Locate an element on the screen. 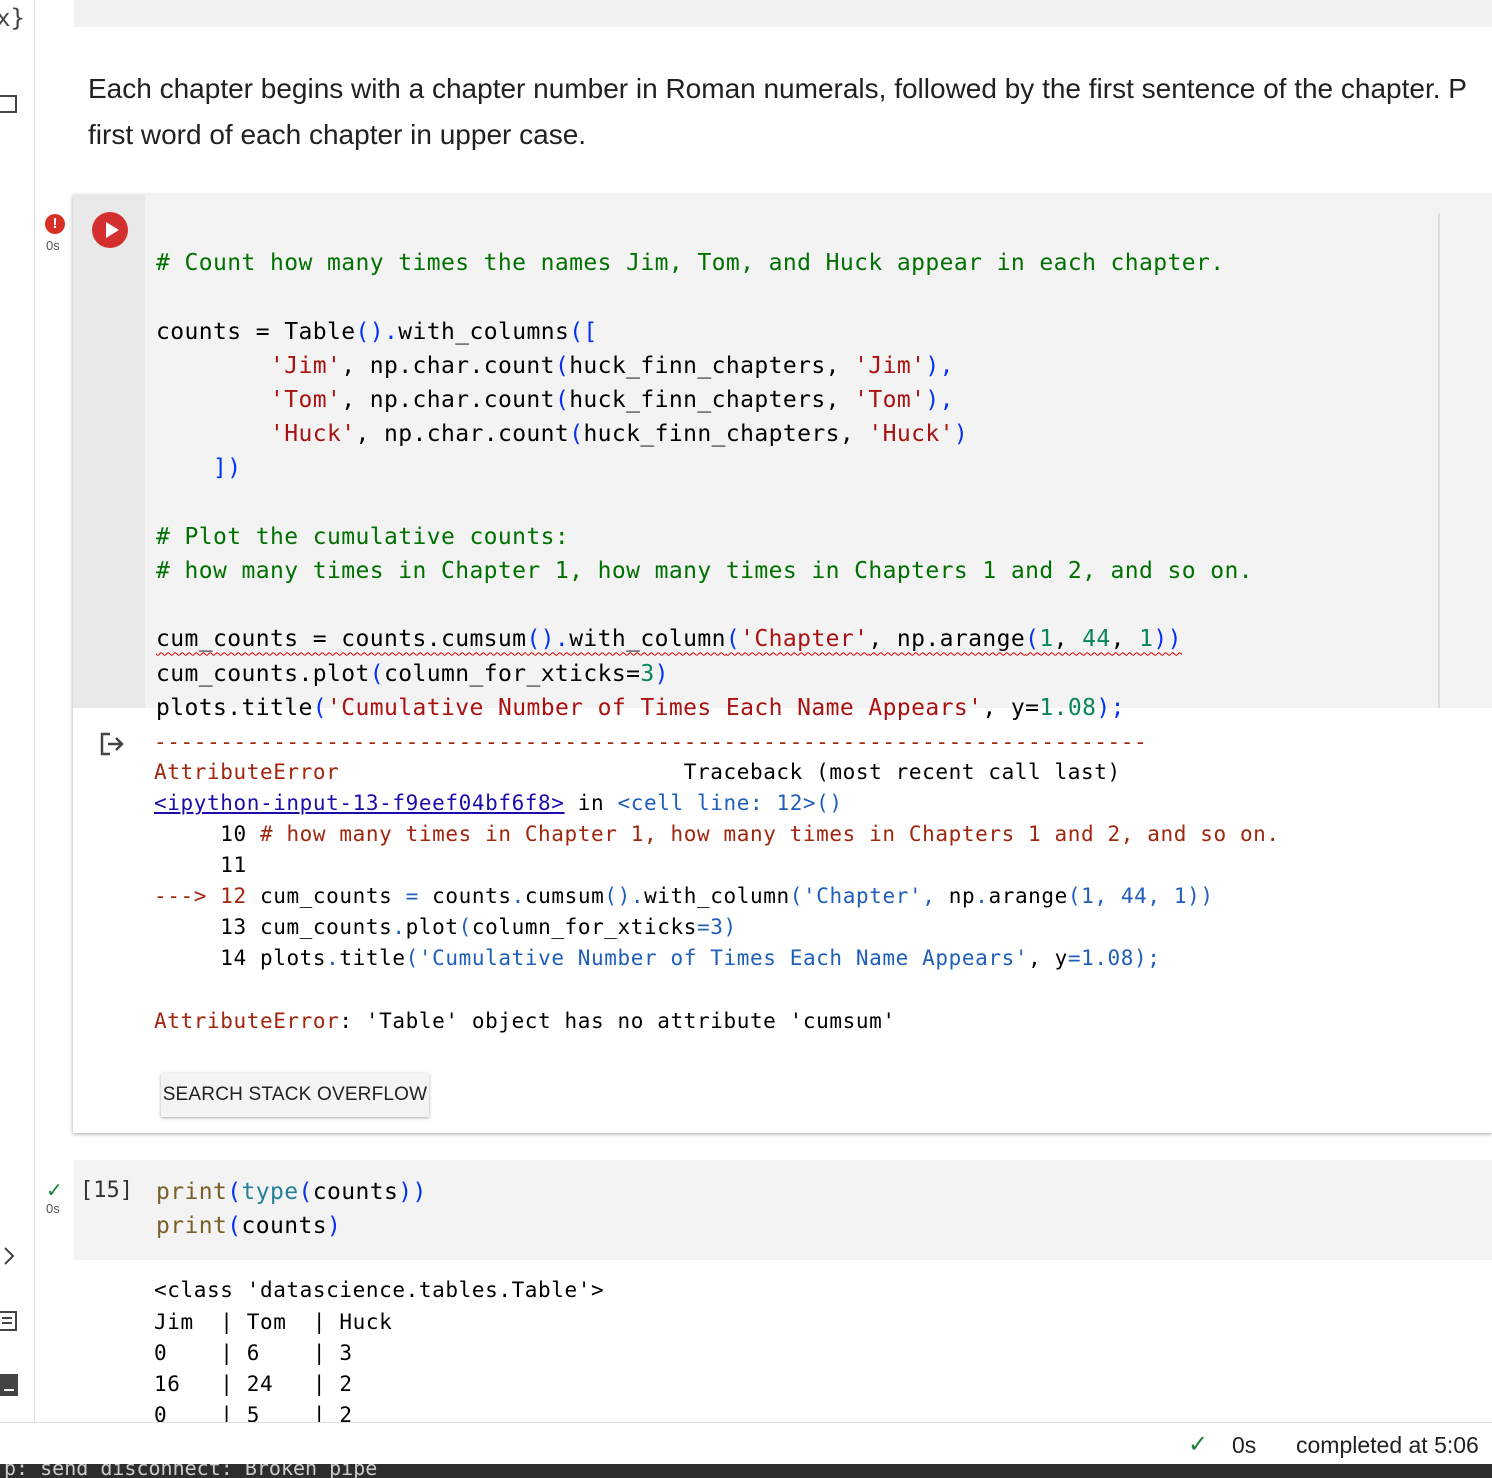  traceback-code: title is located at coordinates (372, 958).